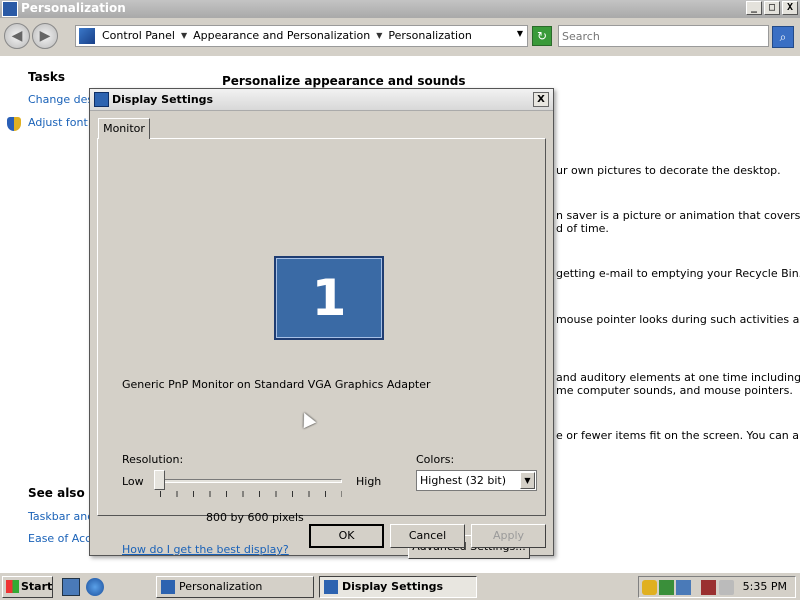 The width and height of the screenshot is (800, 600). Describe the element at coordinates (101, 99) in the screenshot. I see `display-icon` at that location.